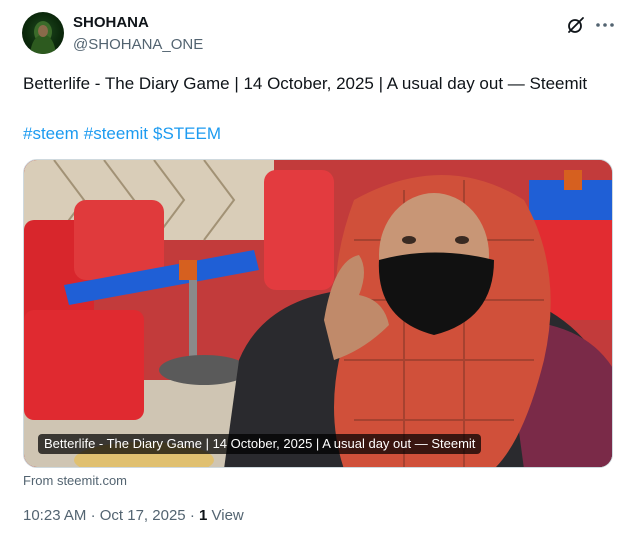 This screenshot has height=539, width=640. Describe the element at coordinates (43, 37) in the screenshot. I see `avatar-image` at that location.